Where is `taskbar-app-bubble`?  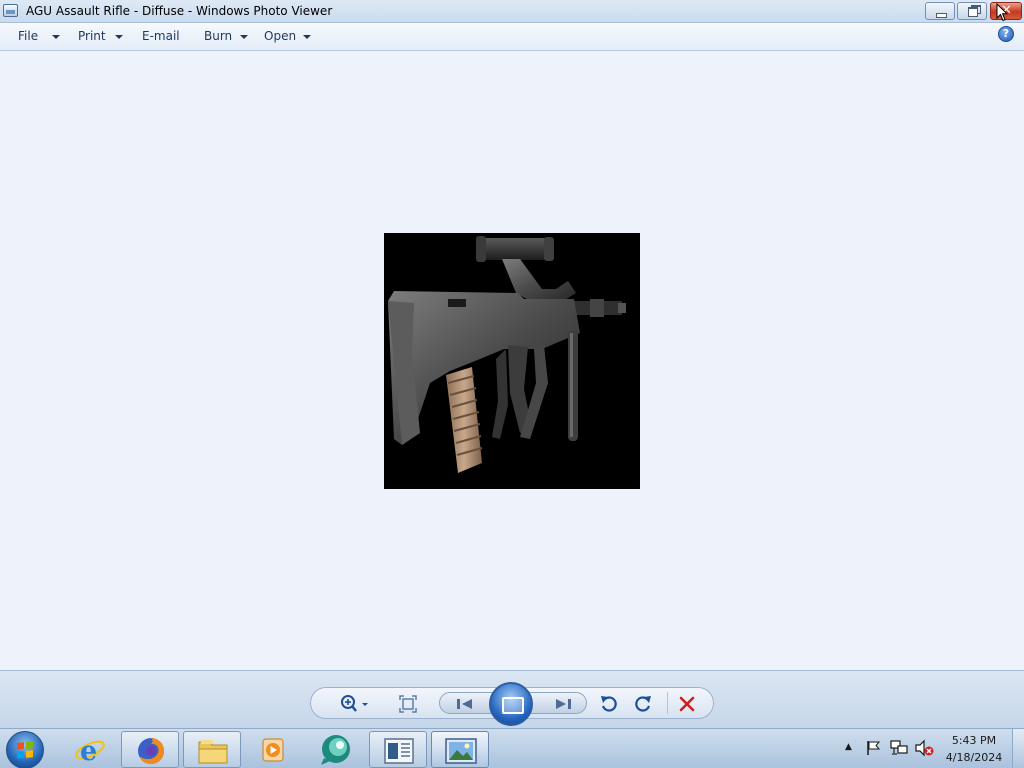
taskbar-app-bubble is located at coordinates (335, 749).